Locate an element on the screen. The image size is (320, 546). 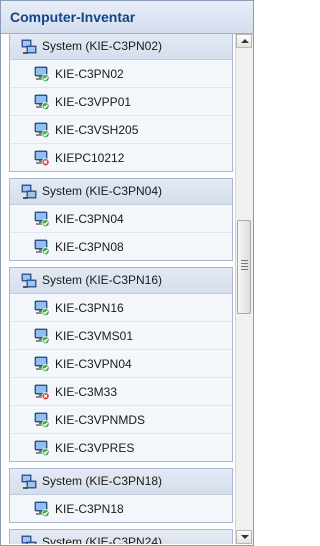
system-group-label: System (KIE-C3PN24) is located at coordinates (102, 539).